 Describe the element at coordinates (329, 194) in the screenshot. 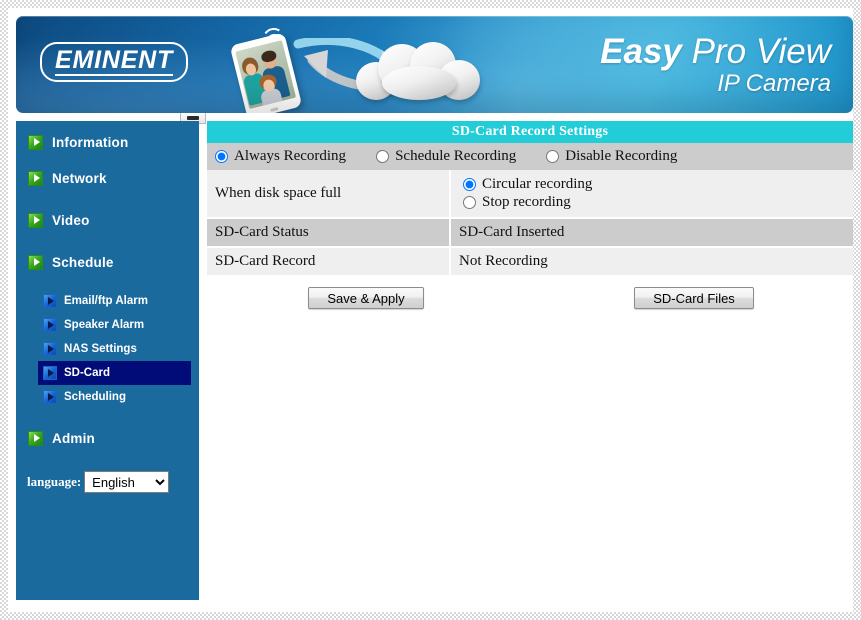

I see `row-label-disk-full: When disk space full` at that location.